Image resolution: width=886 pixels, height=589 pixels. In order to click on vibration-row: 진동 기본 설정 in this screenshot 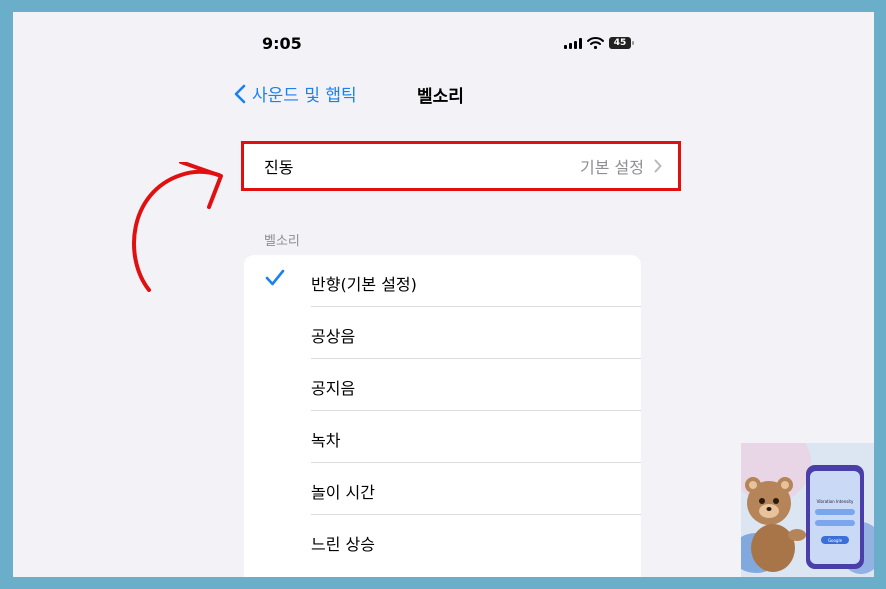, I will do `click(461, 166)`.